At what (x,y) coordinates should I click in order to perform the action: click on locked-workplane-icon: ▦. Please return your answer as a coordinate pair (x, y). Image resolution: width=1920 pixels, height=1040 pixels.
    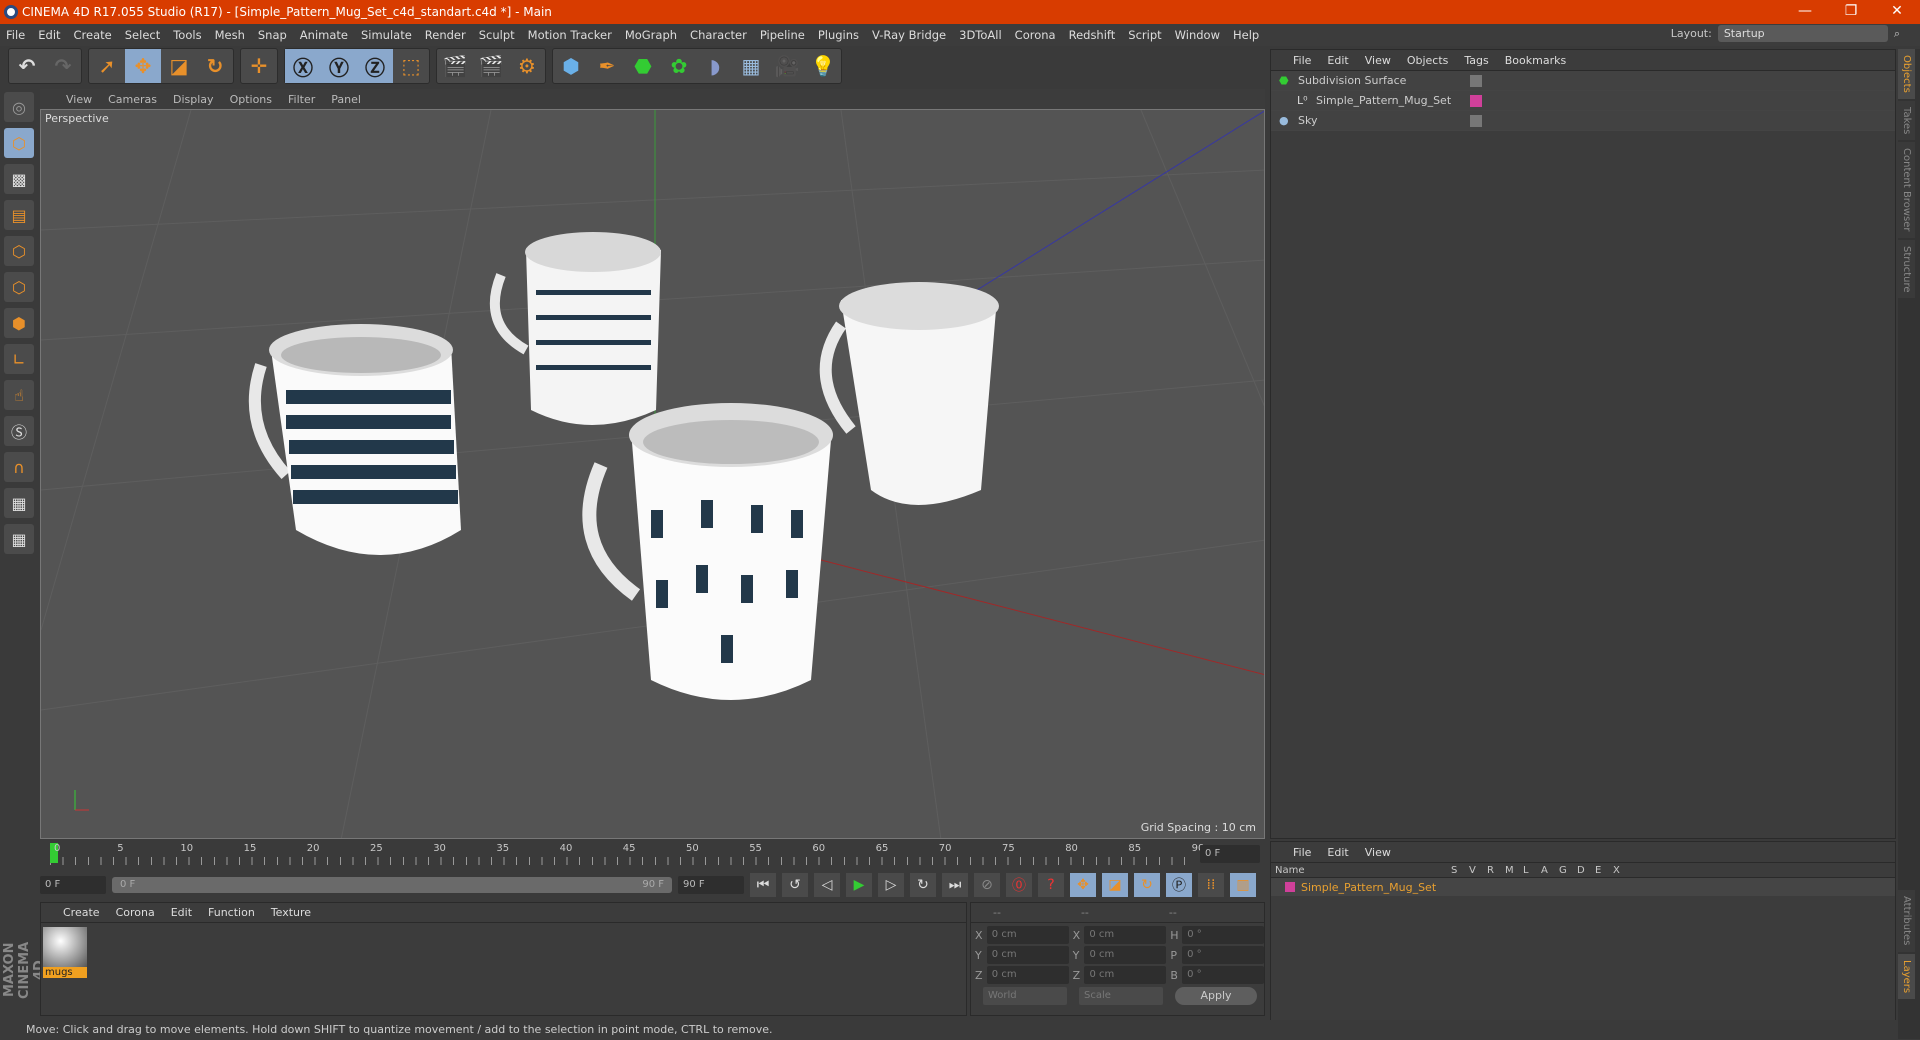
    Looking at the image, I should click on (19, 503).